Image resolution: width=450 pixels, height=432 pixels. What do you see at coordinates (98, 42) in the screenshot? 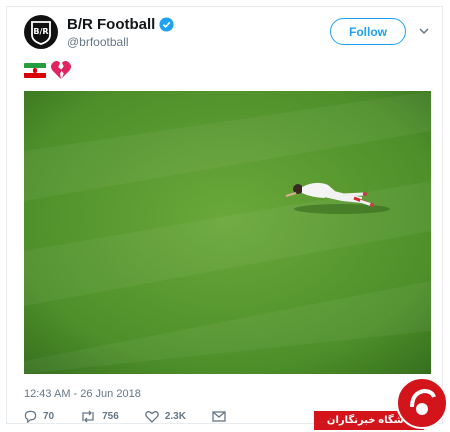
I see `author-handle: @brfootball` at bounding box center [98, 42].